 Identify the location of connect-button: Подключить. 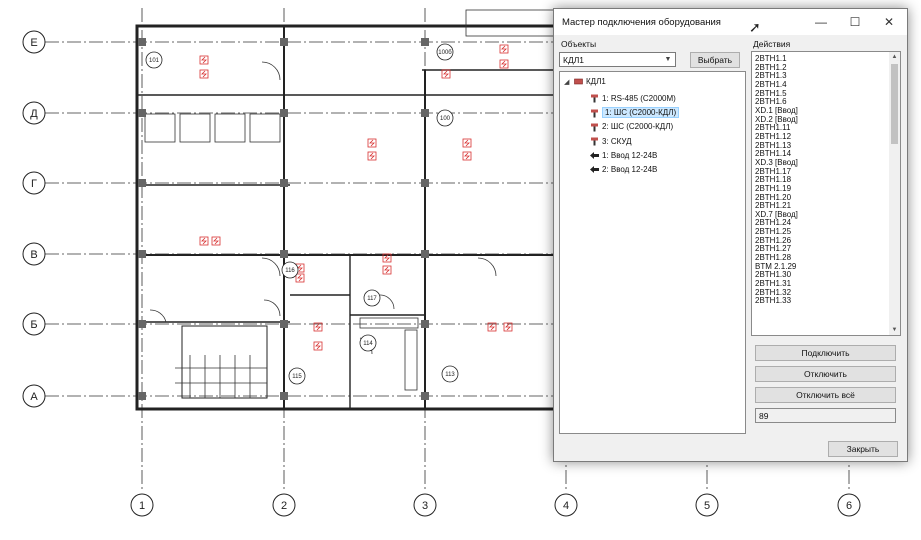
(825, 353).